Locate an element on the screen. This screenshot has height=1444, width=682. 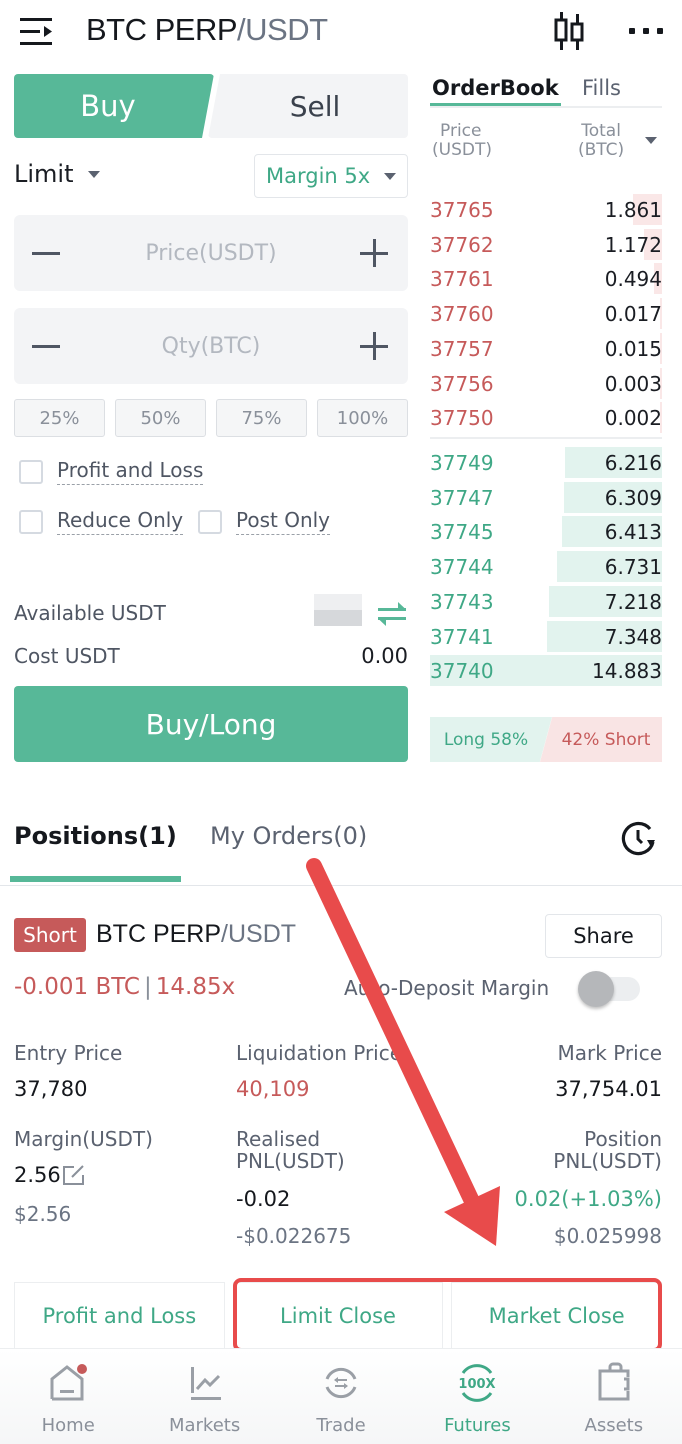
order-type-label: Limit is located at coordinates (44, 174).